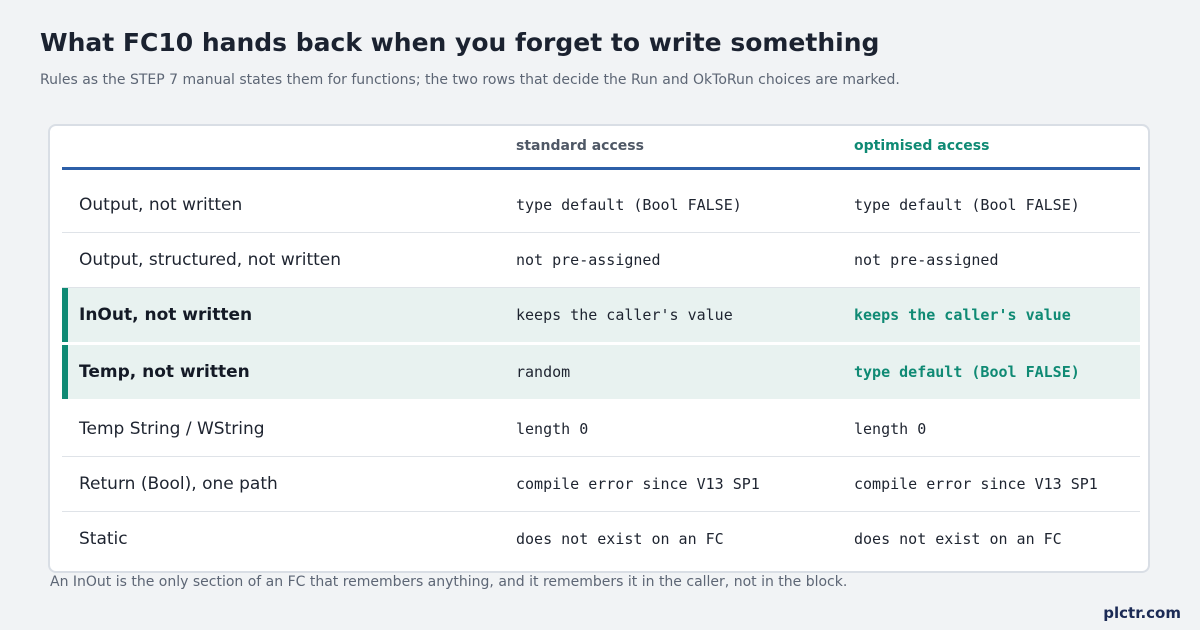 This screenshot has width=1200, height=630. What do you see at coordinates (962, 315) in the screenshot?
I see `optimised-access-value: keeps the caller's value` at bounding box center [962, 315].